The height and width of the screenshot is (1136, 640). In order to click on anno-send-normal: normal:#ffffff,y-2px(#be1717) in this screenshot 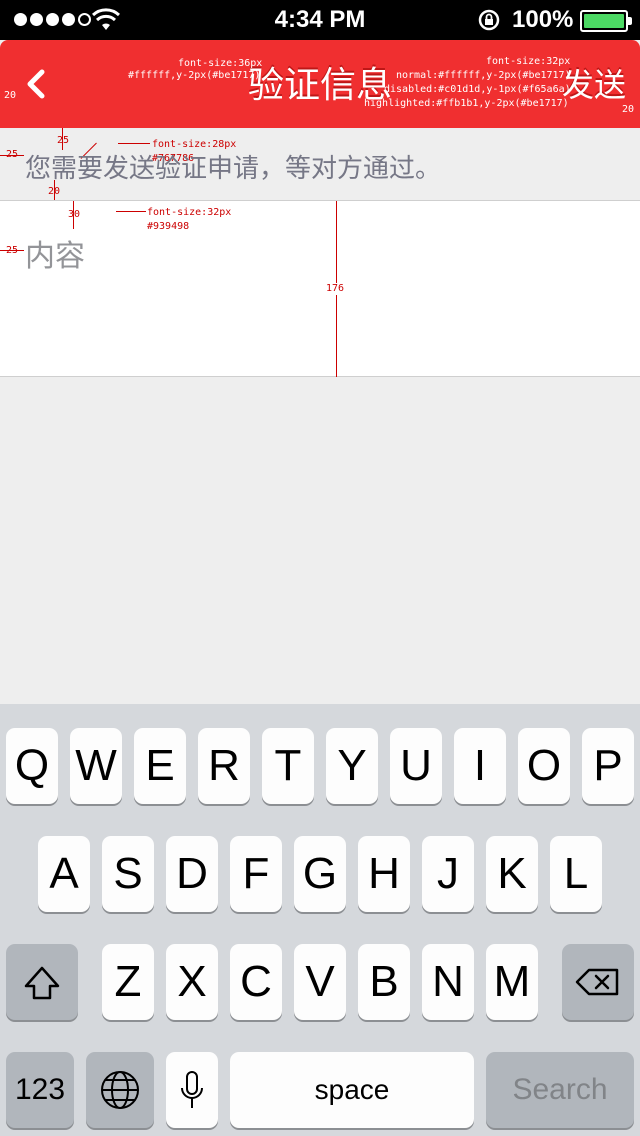, I will do `click(483, 75)`.